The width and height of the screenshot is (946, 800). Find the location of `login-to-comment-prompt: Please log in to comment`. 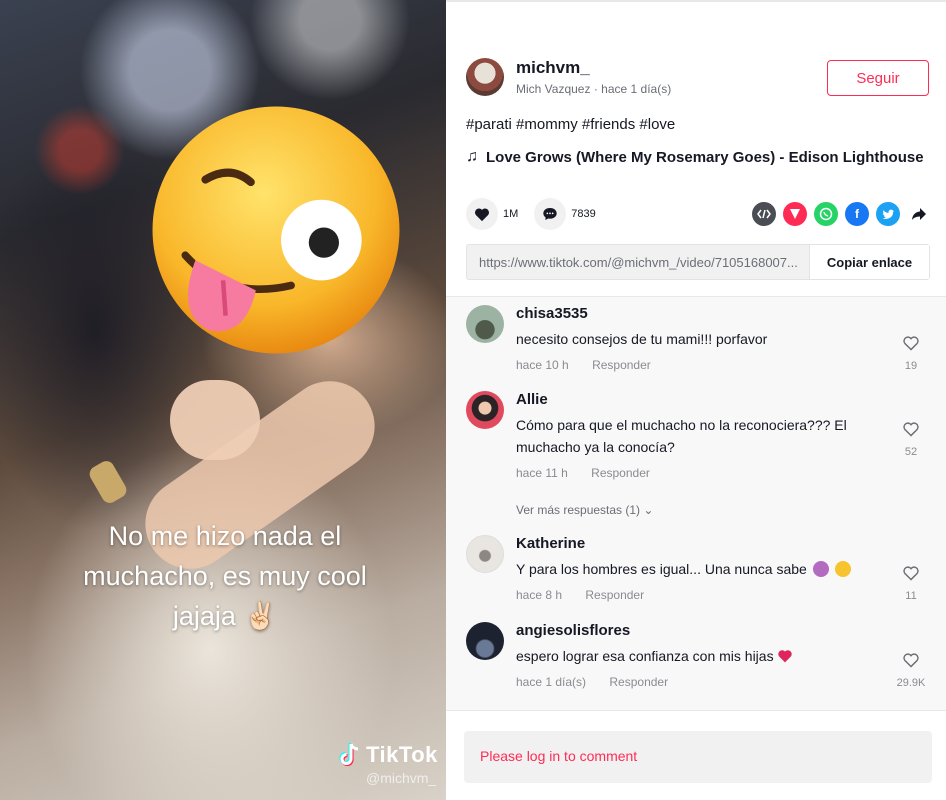

login-to-comment-prompt: Please log in to comment is located at coordinates (698, 757).